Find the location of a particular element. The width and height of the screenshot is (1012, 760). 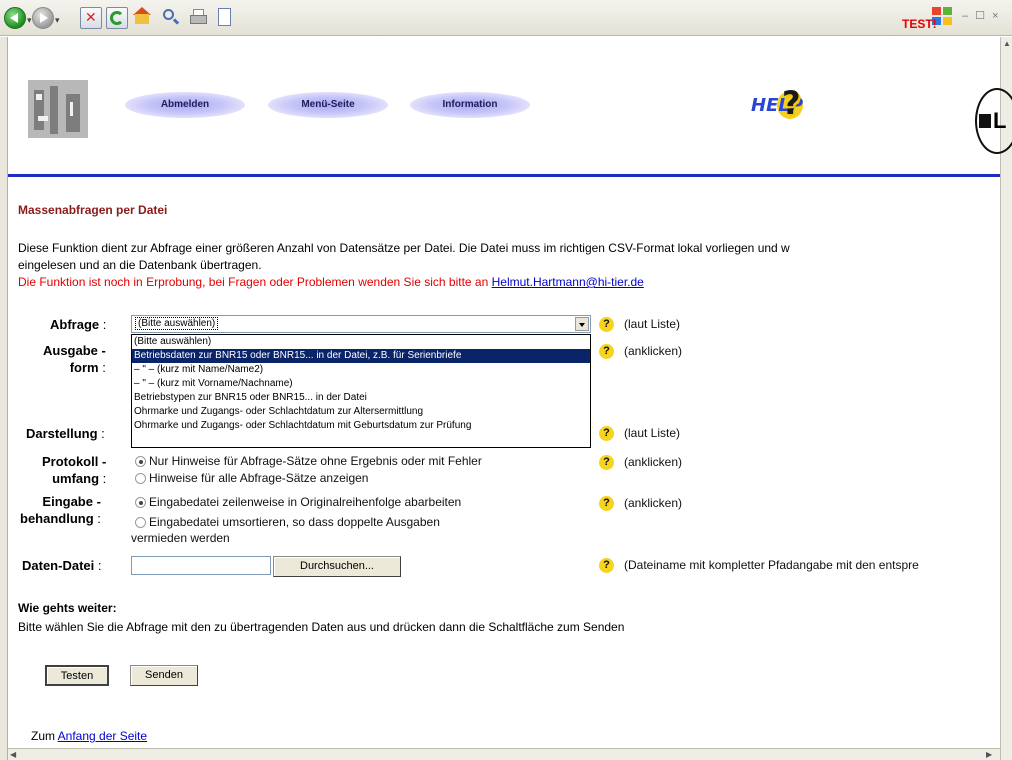

browser-toolbar: ▾ ▾ ✕ – ☐ × is located at coordinates (506, 18).